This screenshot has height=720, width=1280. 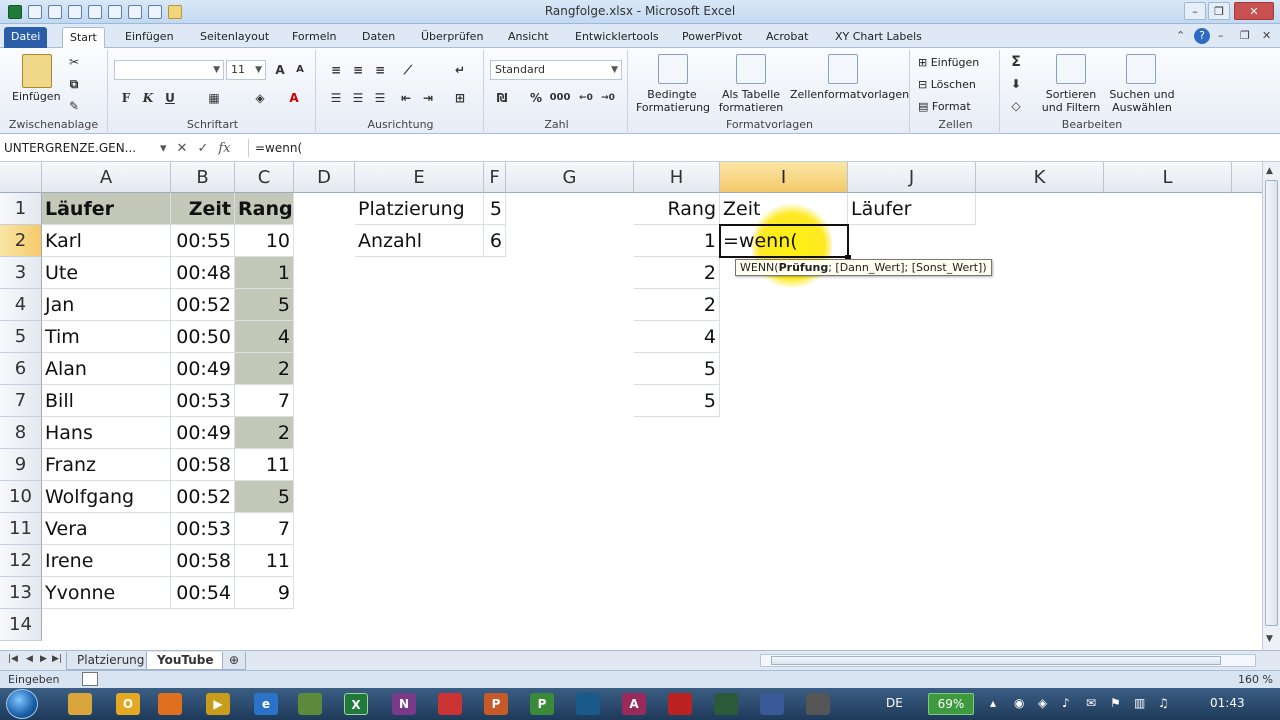 I want to click on paste-icon, so click(x=37, y=71).